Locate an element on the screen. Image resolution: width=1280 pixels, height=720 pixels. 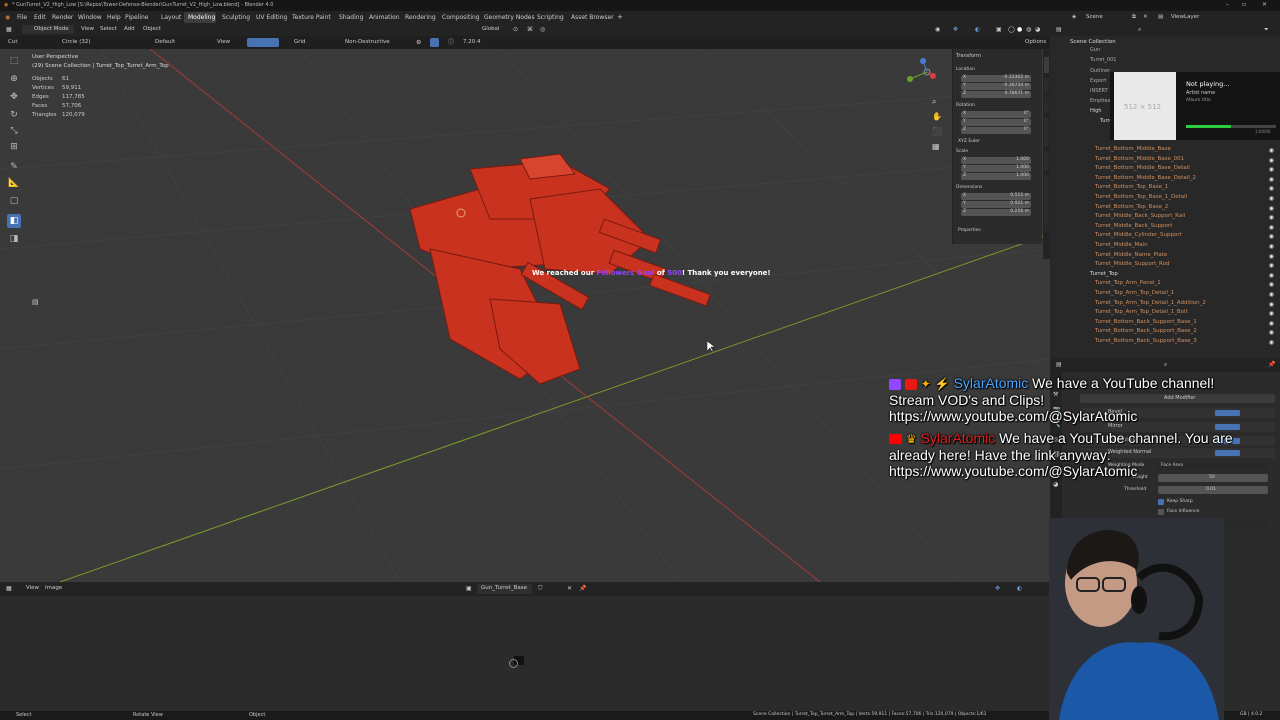
shading-render-icon: ◕ is located at coordinates (1037, 30).